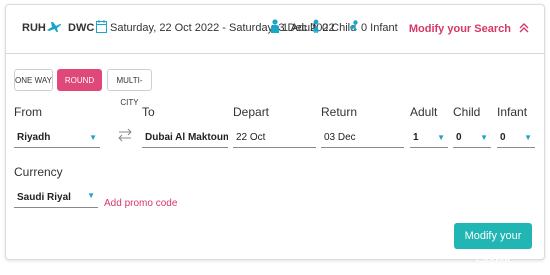 The width and height of the screenshot is (550, 275). What do you see at coordinates (101, 26) in the screenshot?
I see `calendar-icon` at bounding box center [101, 26].